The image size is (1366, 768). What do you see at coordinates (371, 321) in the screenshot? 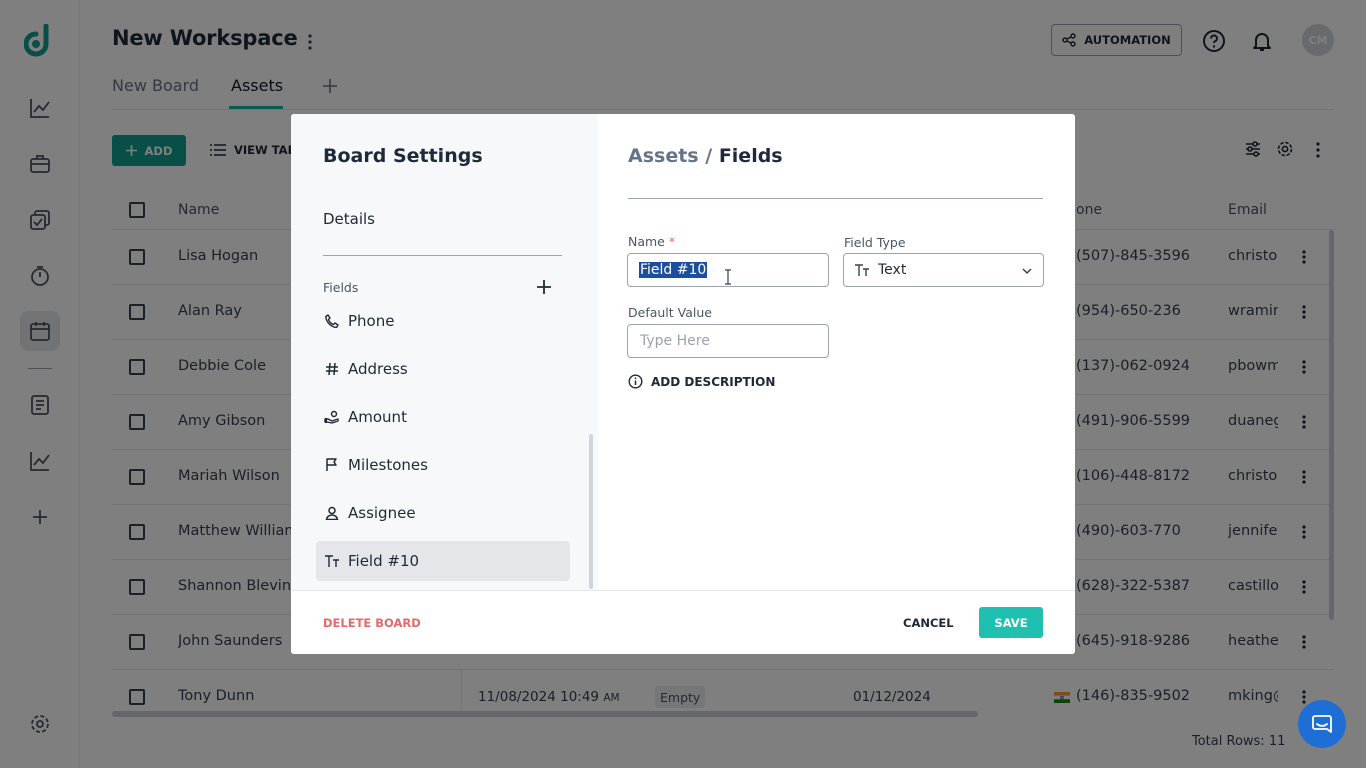
I see `field-item-label: Phone` at bounding box center [371, 321].